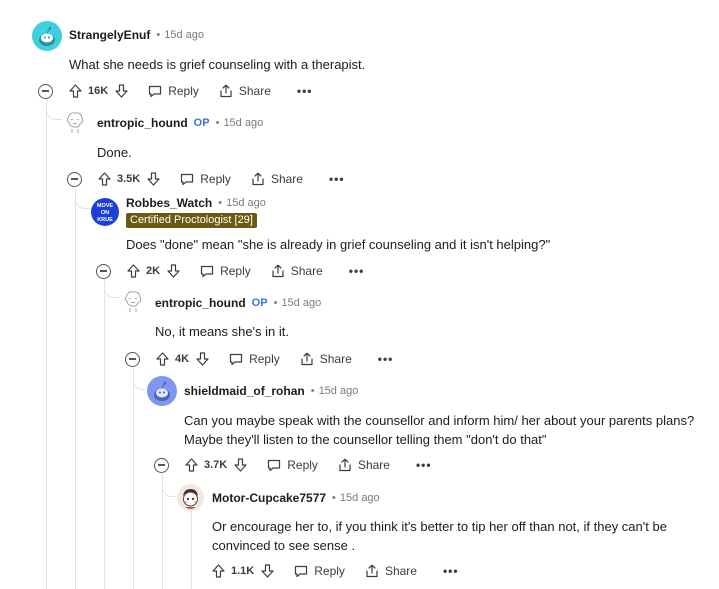 This screenshot has width=719, height=589. I want to click on avatar-text-line: KRUE, so click(105, 220).